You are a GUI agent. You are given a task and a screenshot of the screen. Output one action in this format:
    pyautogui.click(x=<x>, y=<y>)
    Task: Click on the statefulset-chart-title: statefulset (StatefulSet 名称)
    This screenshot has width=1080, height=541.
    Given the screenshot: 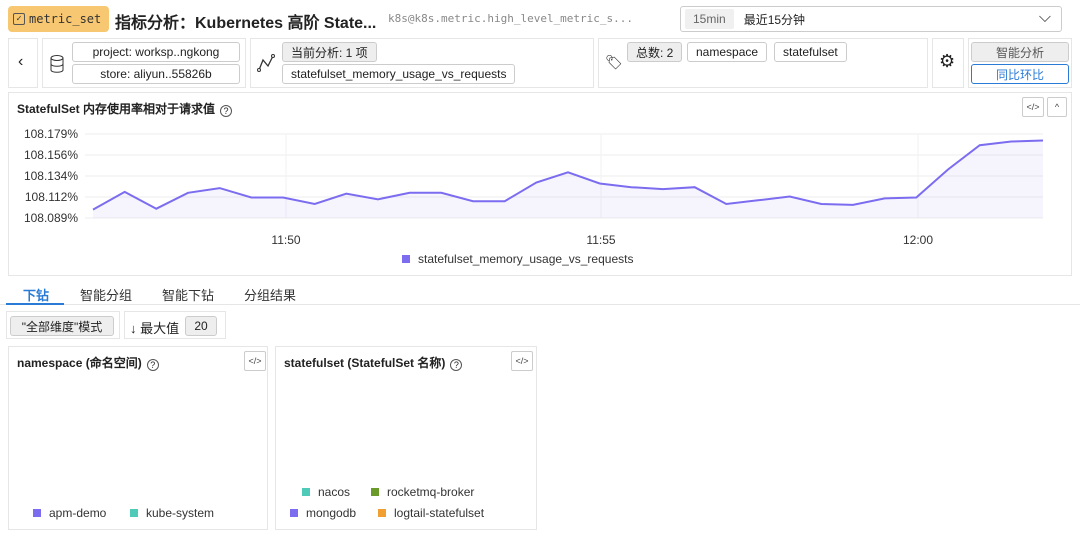 What is the action you would take?
    pyautogui.click(x=365, y=363)
    